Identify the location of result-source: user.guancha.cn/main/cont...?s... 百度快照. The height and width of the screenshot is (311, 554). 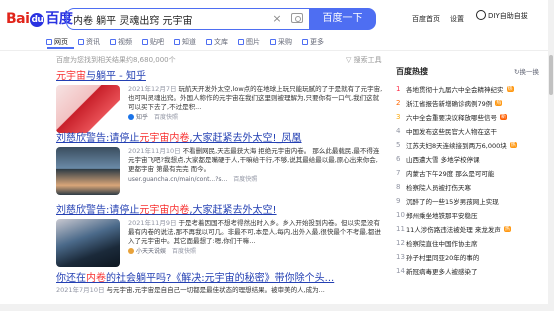
(256, 179).